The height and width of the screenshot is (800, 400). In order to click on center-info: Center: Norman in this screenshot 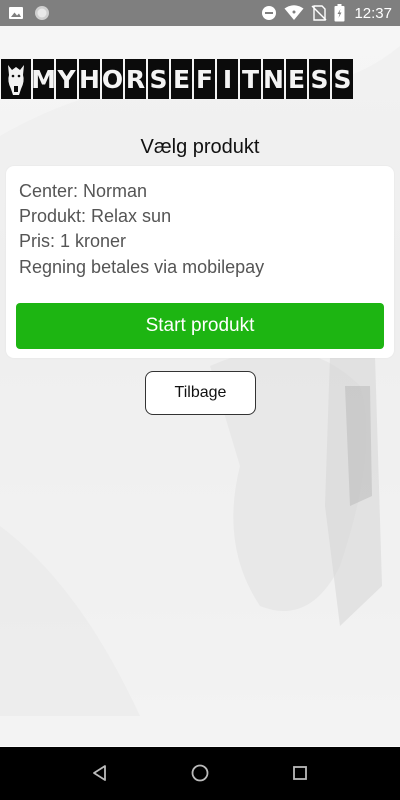, I will do `click(83, 191)`.